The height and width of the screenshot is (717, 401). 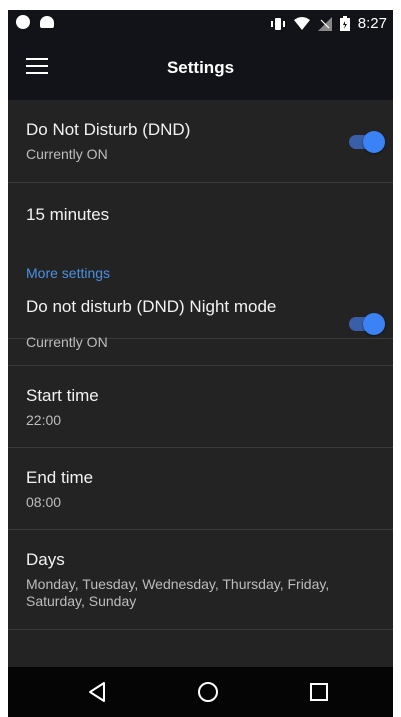 What do you see at coordinates (319, 692) in the screenshot?
I see `recent-apps-icon` at bounding box center [319, 692].